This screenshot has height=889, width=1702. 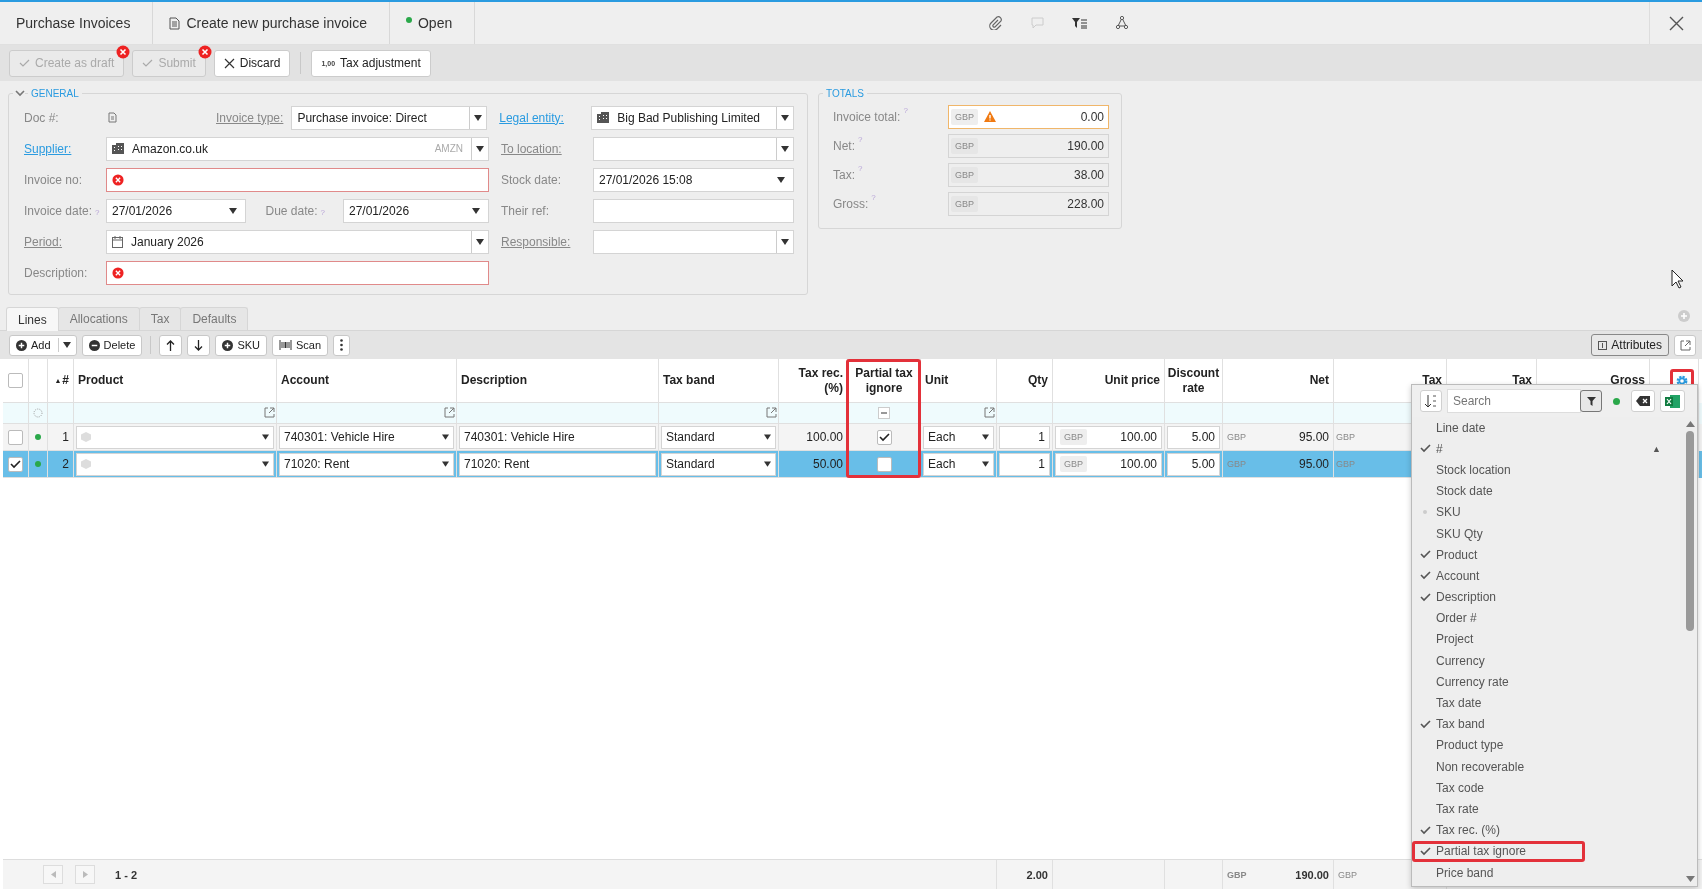 What do you see at coordinates (366, 464) in the screenshot?
I see `account-field: 71020: Rent` at bounding box center [366, 464].